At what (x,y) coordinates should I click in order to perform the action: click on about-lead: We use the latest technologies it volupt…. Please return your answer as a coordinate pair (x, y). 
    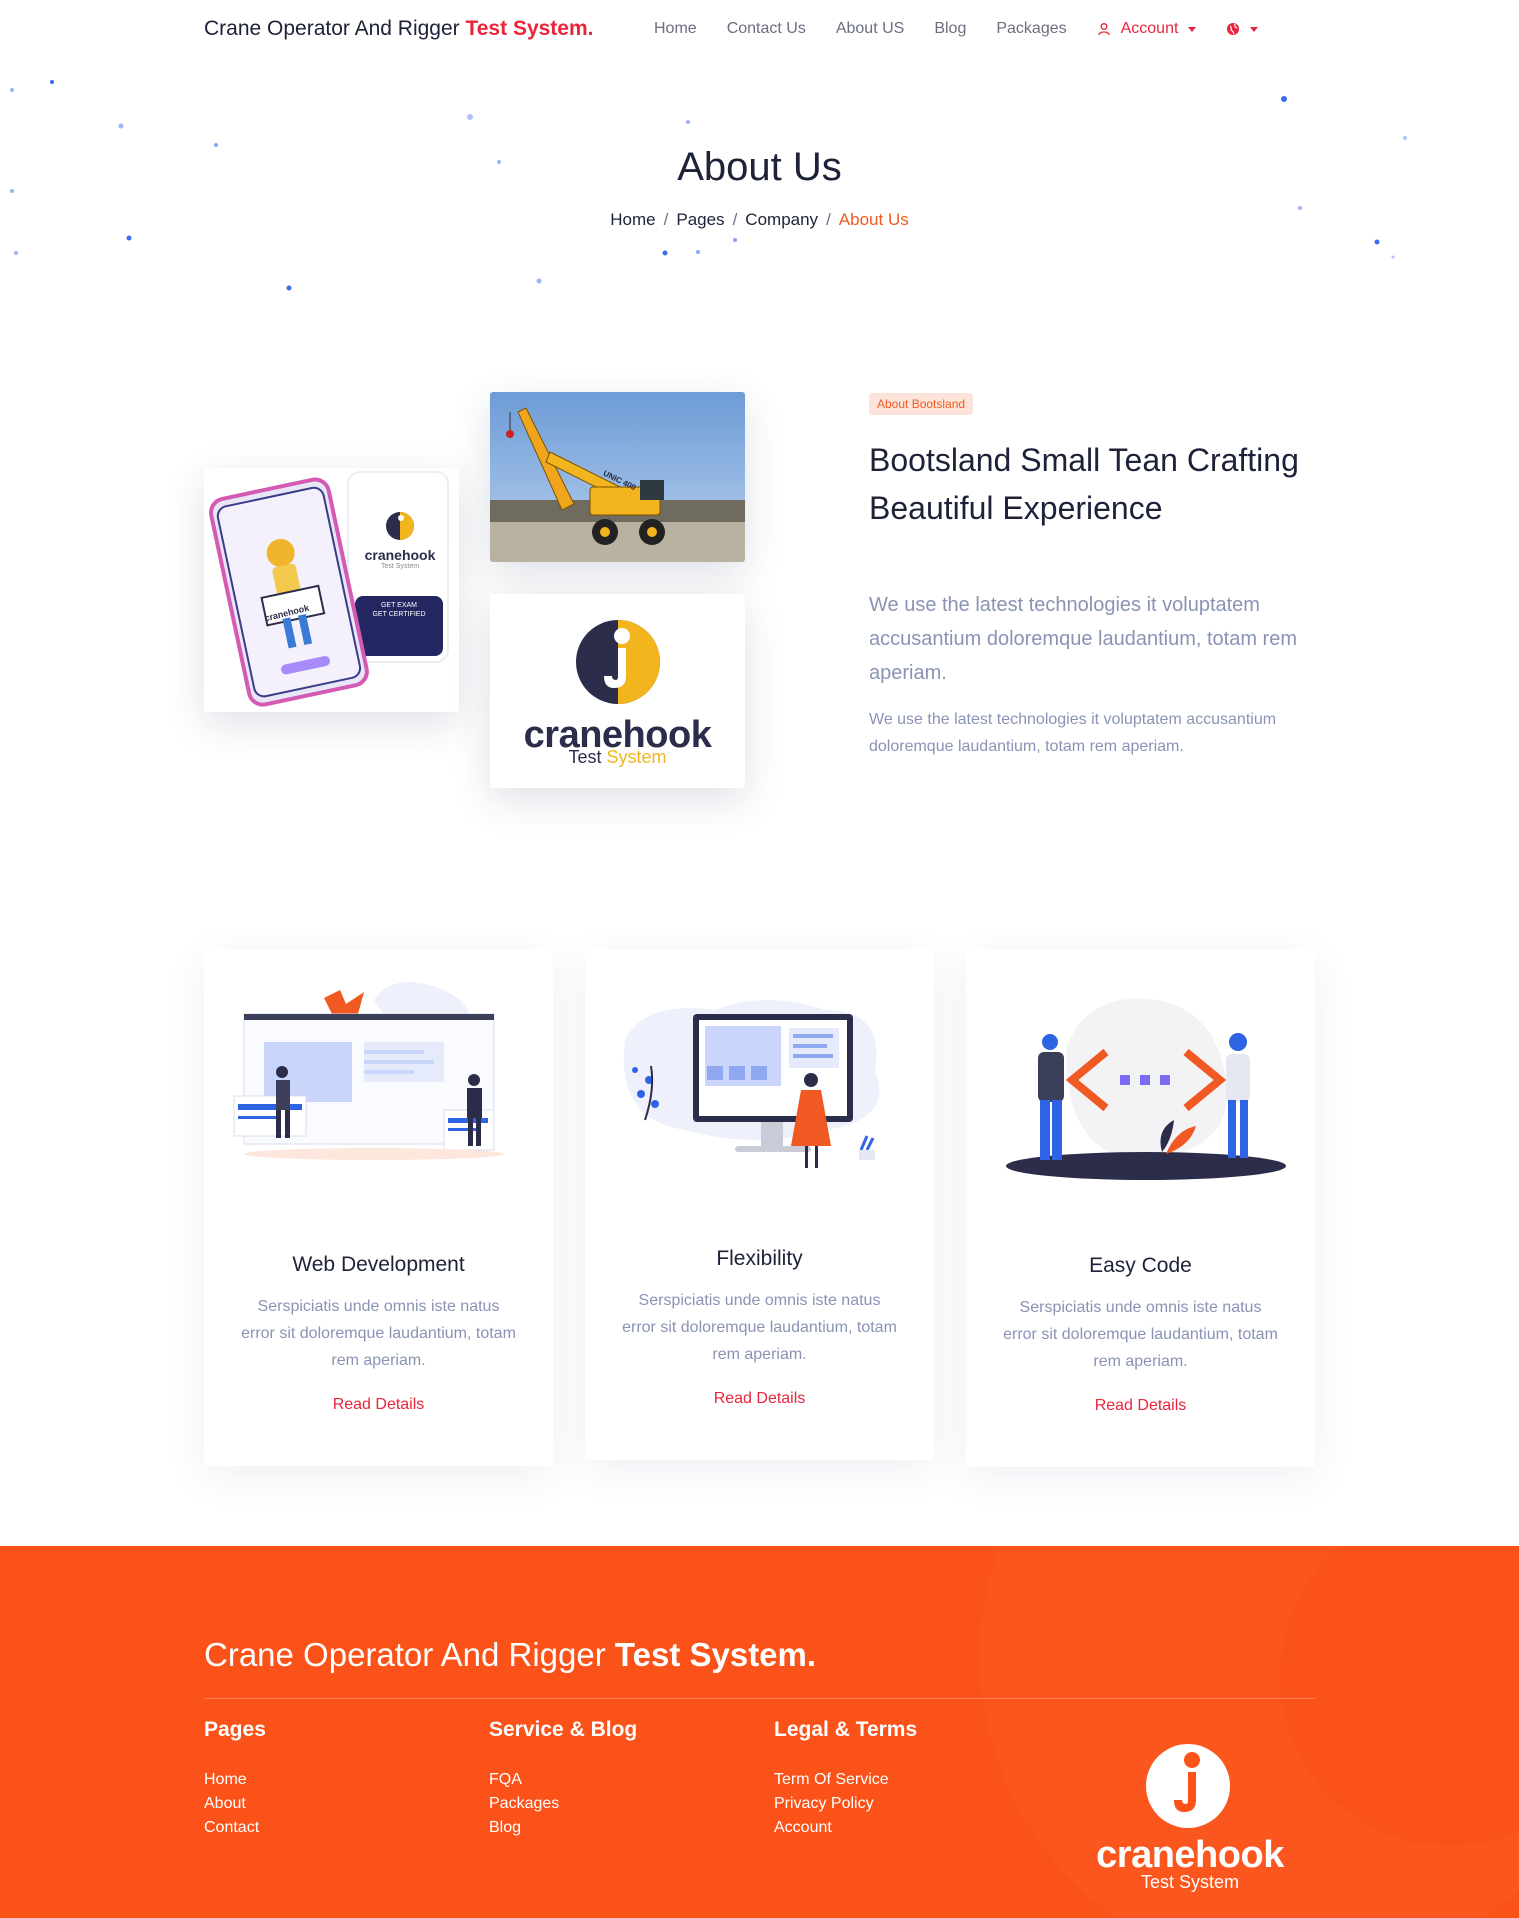
    Looking at the image, I should click on (1083, 639).